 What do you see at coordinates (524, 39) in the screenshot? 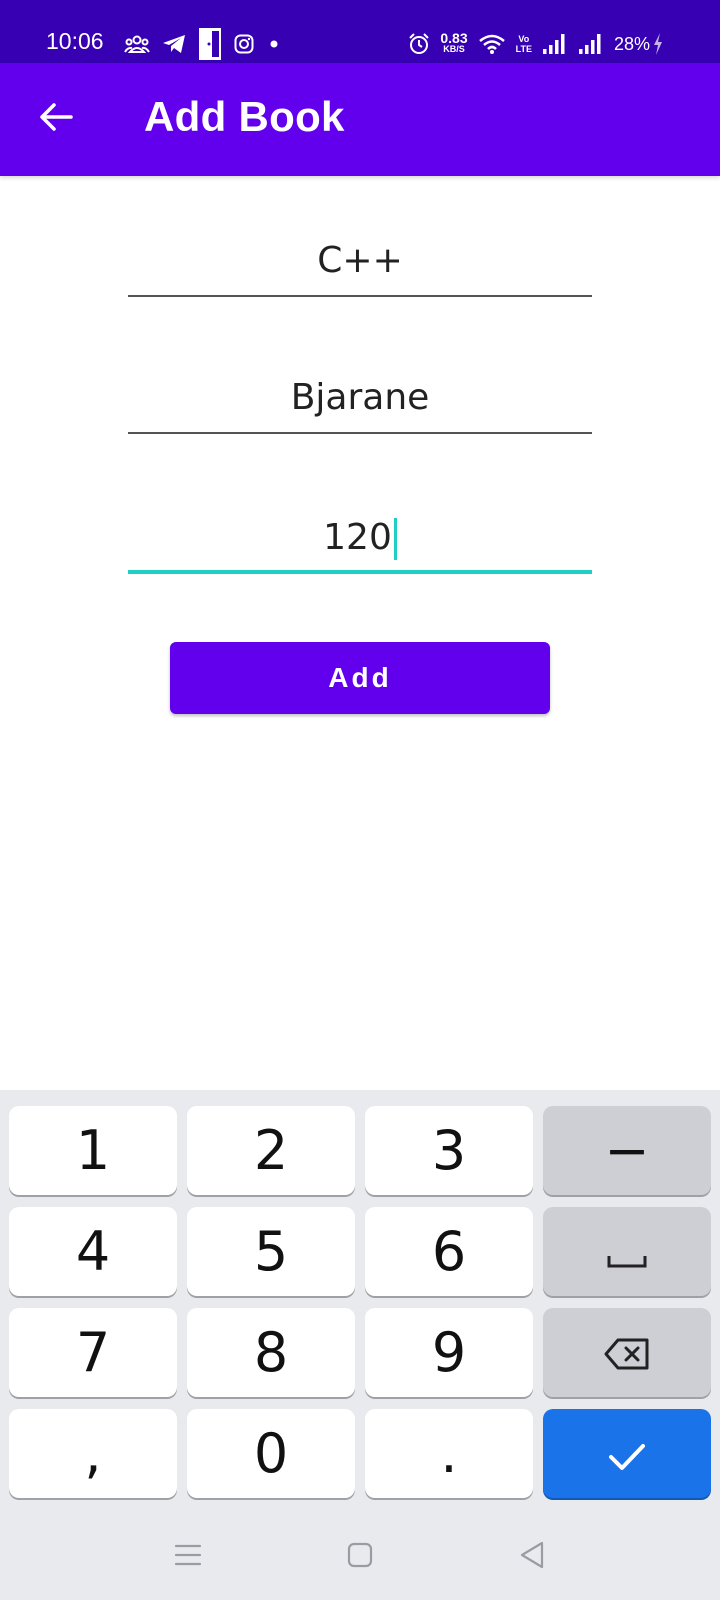
I see `volte-top: Vo` at bounding box center [524, 39].